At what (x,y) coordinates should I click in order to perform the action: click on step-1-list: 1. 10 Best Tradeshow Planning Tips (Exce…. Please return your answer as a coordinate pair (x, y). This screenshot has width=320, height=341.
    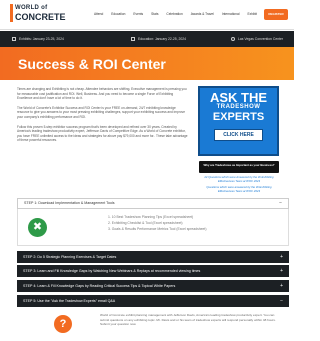
    Looking at the image, I should click on (157, 223).